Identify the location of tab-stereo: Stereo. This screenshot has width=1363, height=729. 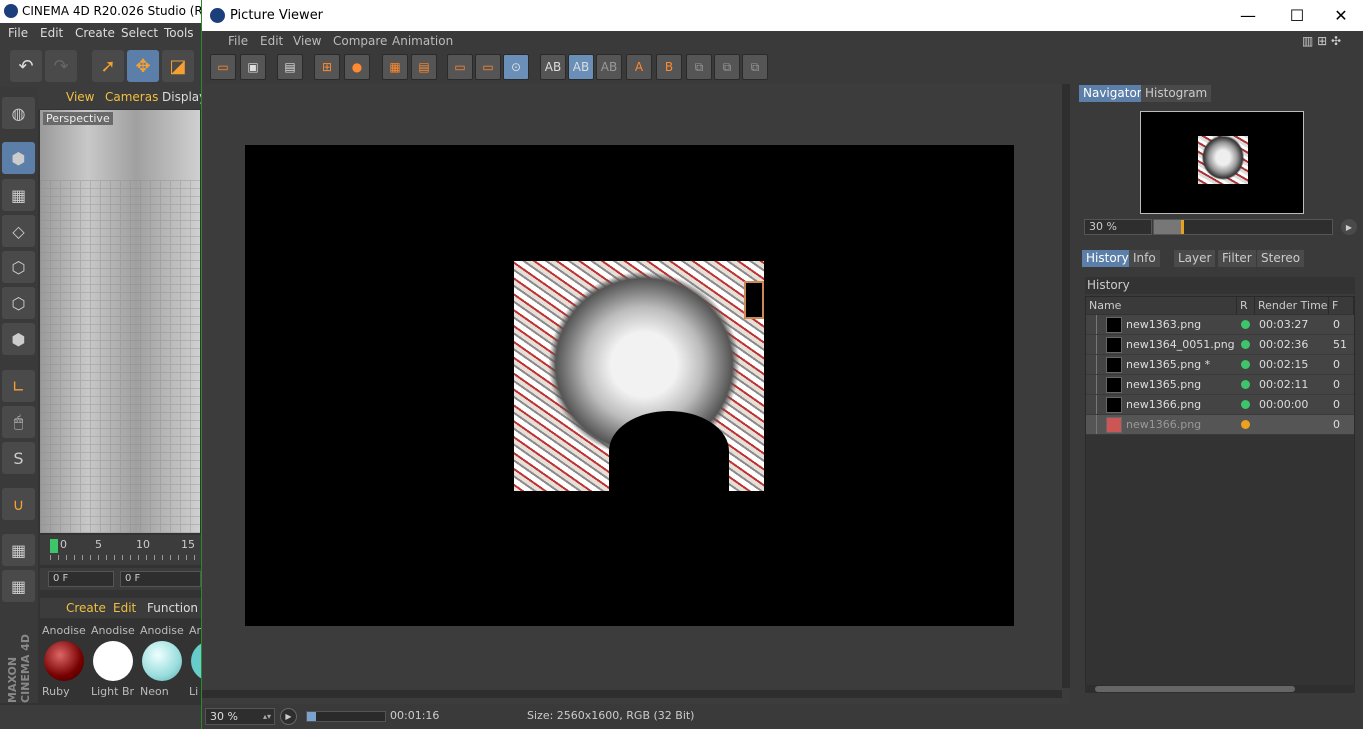
(1281, 258).